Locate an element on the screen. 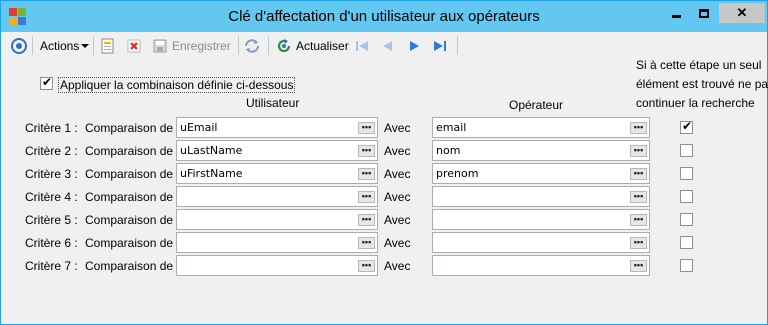 This screenshot has width=768, height=325. save-button: Enregistrer is located at coordinates (191, 45).